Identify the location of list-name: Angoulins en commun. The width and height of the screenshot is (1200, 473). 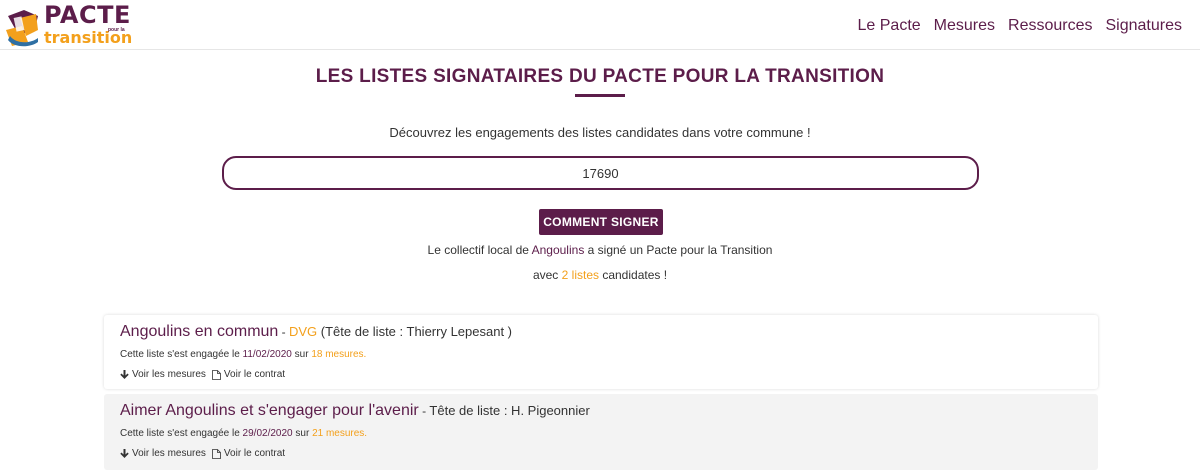
(199, 331).